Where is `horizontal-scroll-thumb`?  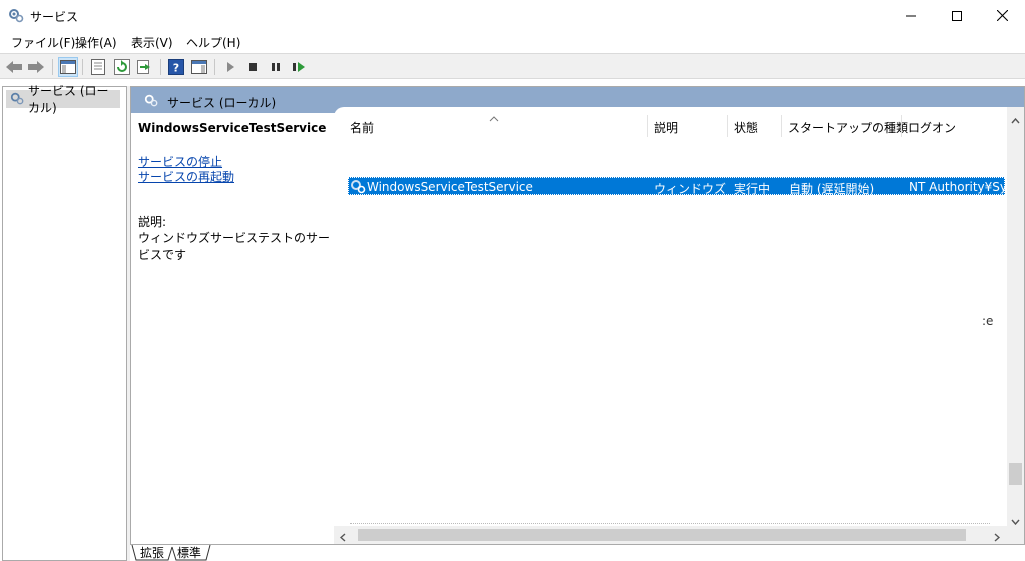
horizontal-scroll-thumb is located at coordinates (662, 535).